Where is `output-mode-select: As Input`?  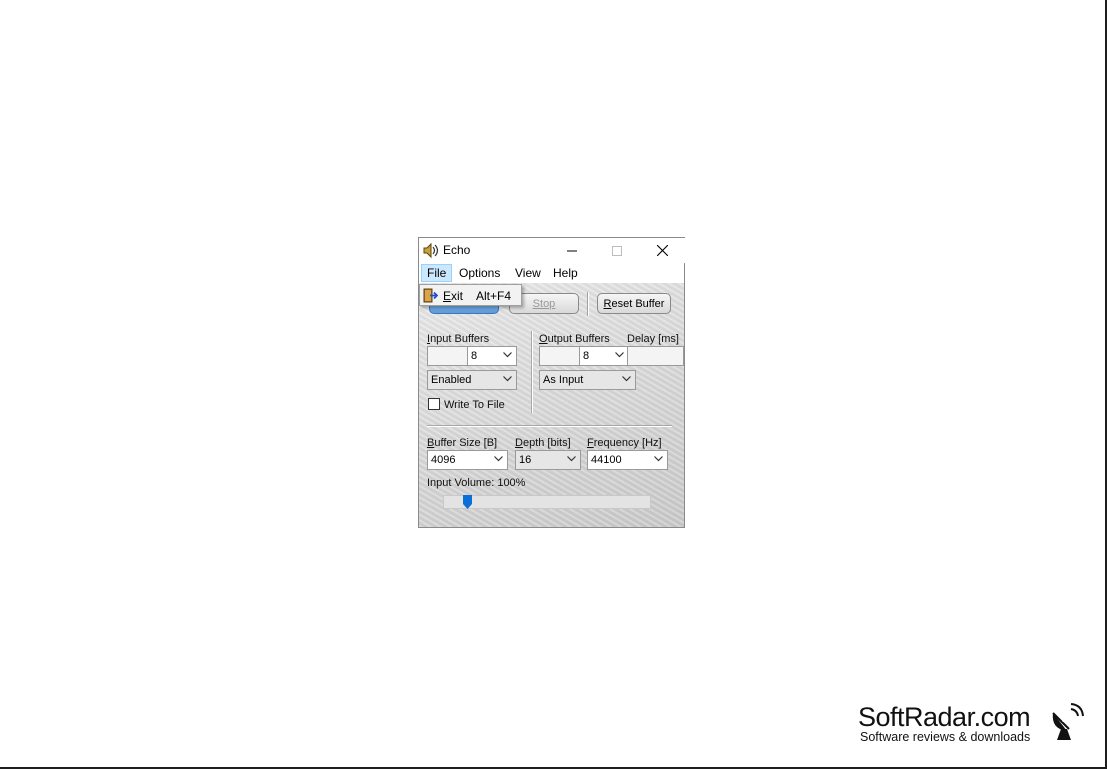
output-mode-select: As Input is located at coordinates (587, 380).